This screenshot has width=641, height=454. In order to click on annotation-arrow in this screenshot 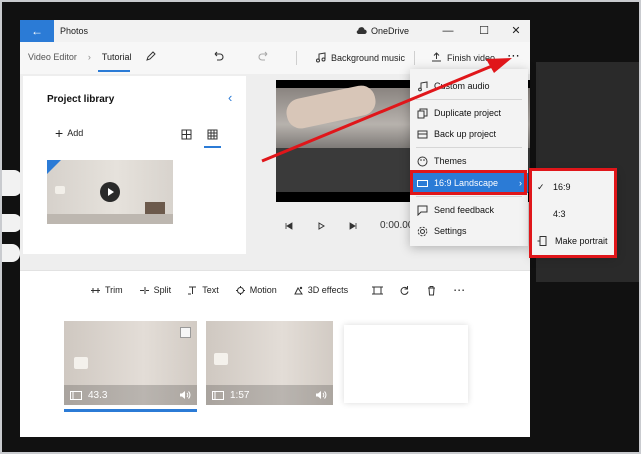, I will do `click(386, 110)`.